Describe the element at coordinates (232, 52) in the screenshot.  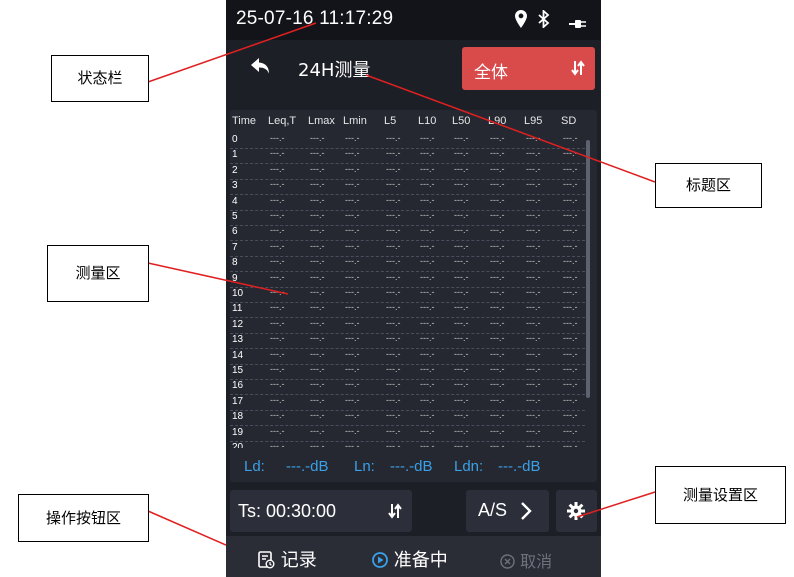
I see `status-bar-leader-line` at that location.